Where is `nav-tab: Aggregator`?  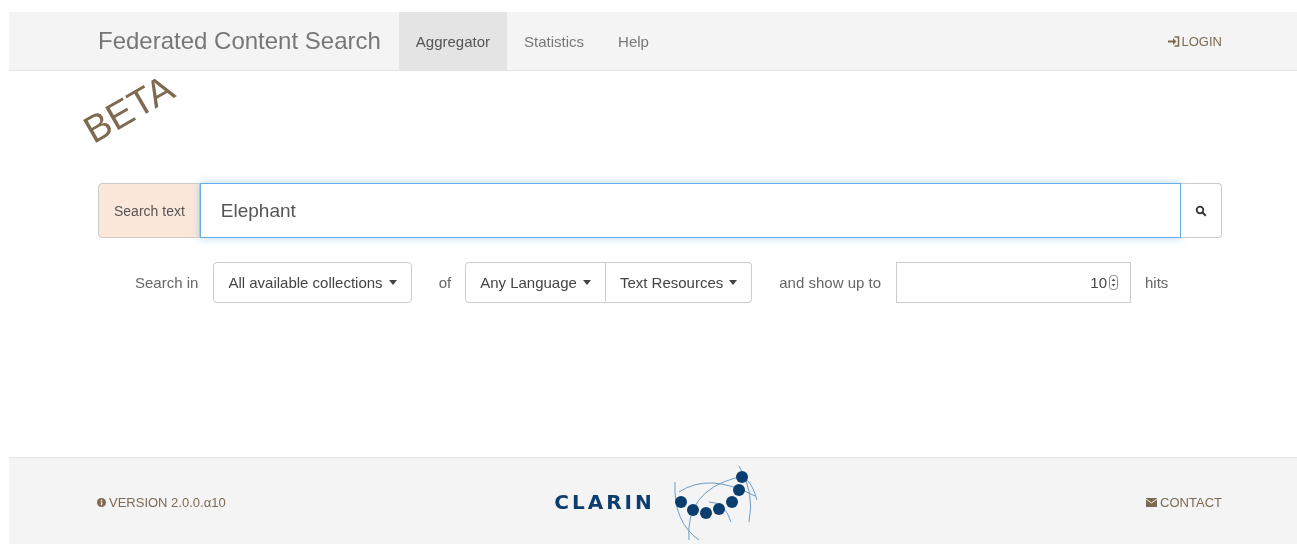
nav-tab: Aggregator is located at coordinates (453, 41).